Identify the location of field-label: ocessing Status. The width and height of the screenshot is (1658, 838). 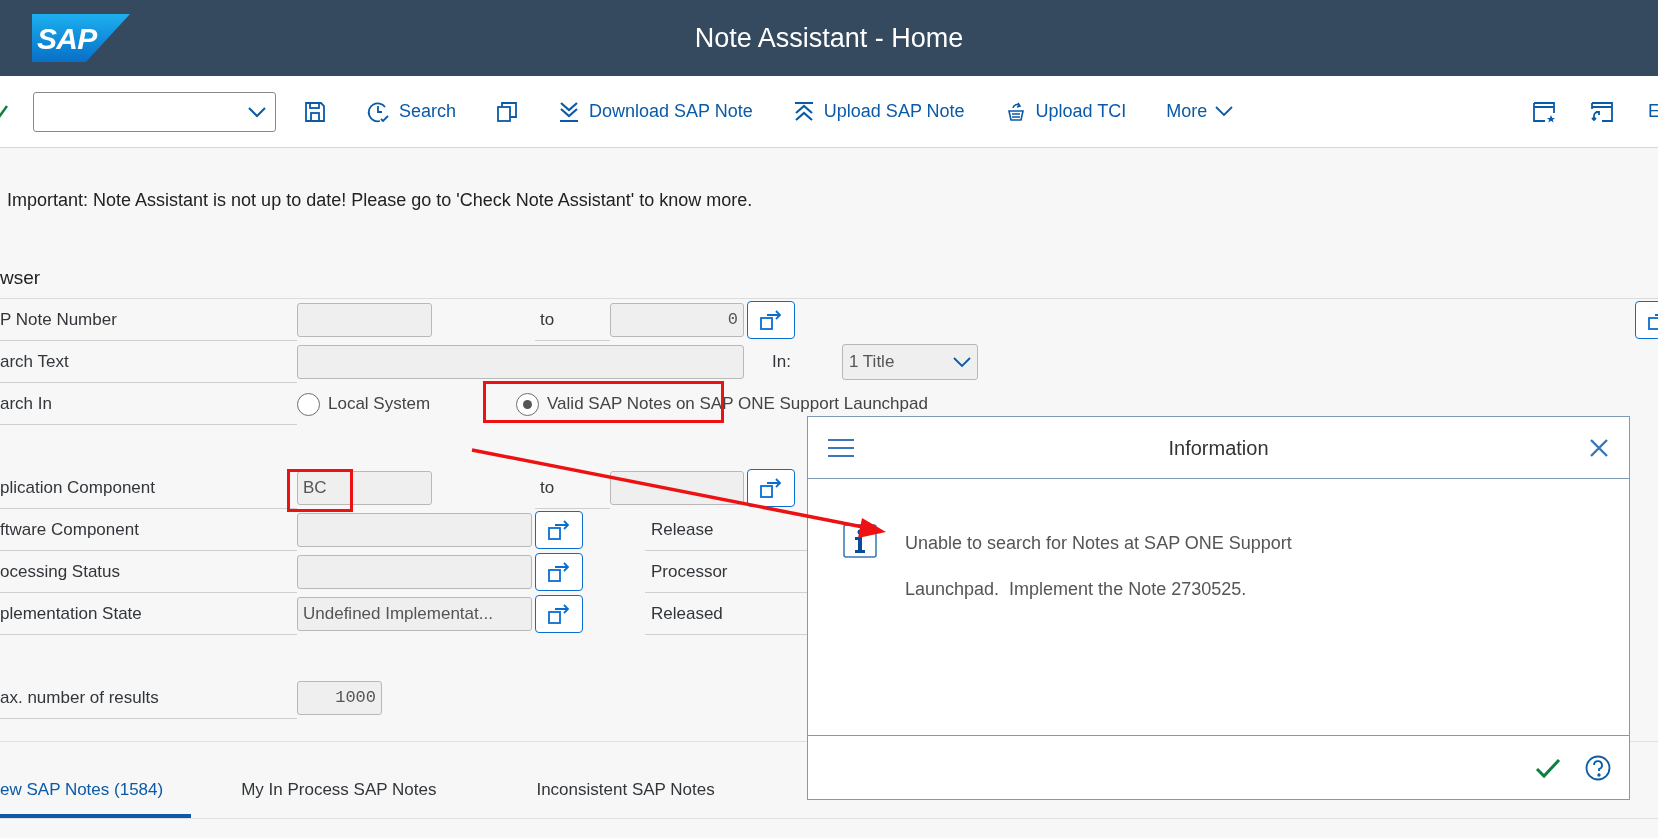
(148, 572).